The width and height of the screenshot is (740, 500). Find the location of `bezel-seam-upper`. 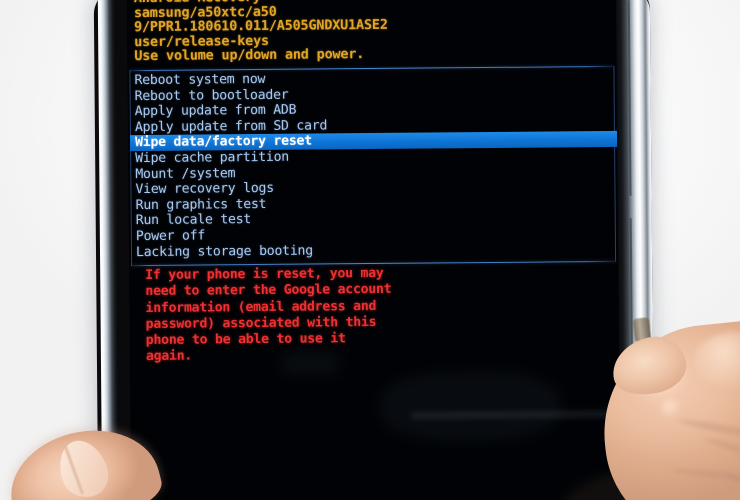

bezel-seam-upper is located at coordinates (629, 98).